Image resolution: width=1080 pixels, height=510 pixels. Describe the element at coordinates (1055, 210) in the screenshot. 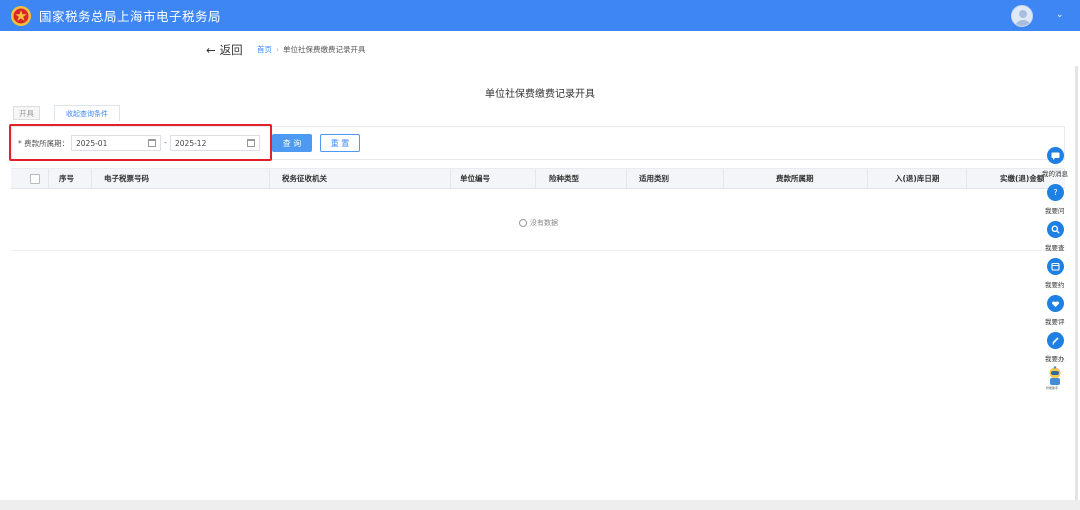

I see `sidebar-label-ask: 我要问` at that location.